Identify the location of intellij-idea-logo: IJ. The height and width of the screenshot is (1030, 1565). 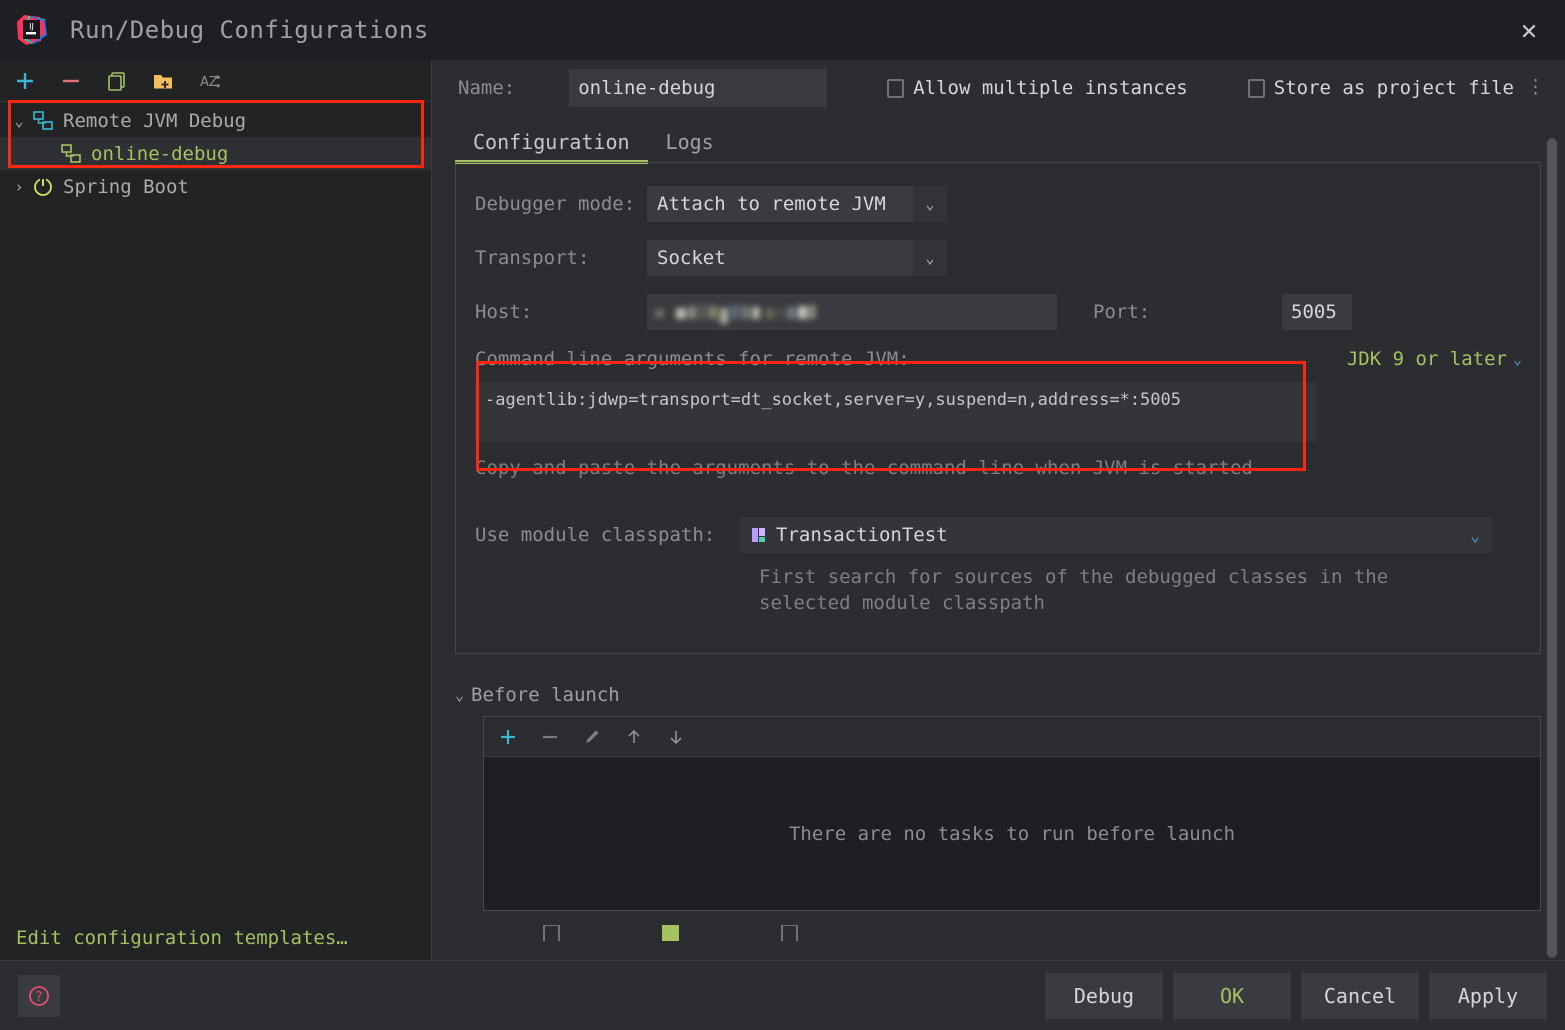
(31, 30).